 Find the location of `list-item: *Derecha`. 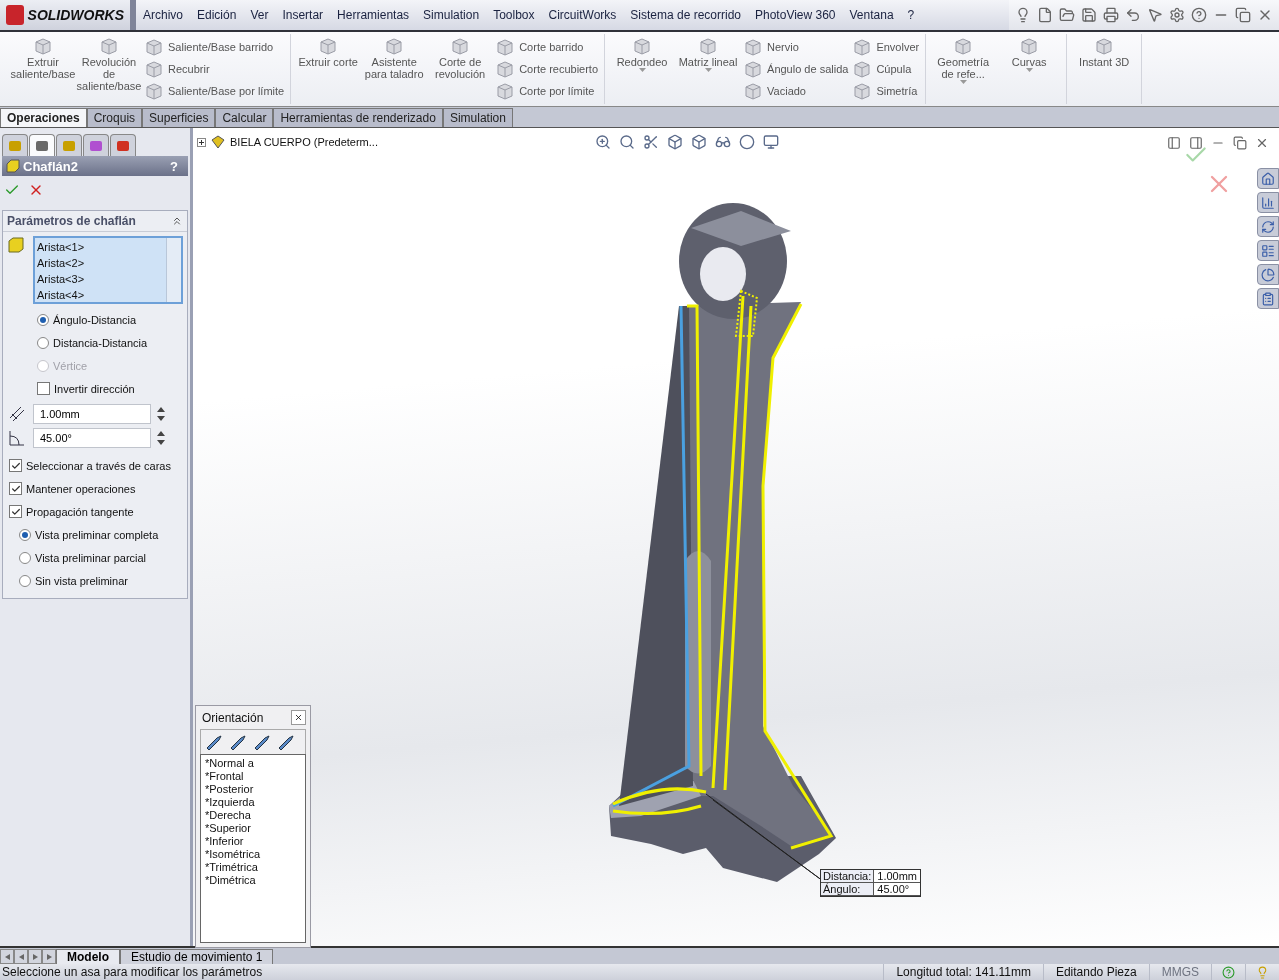

list-item: *Derecha is located at coordinates (253, 815).